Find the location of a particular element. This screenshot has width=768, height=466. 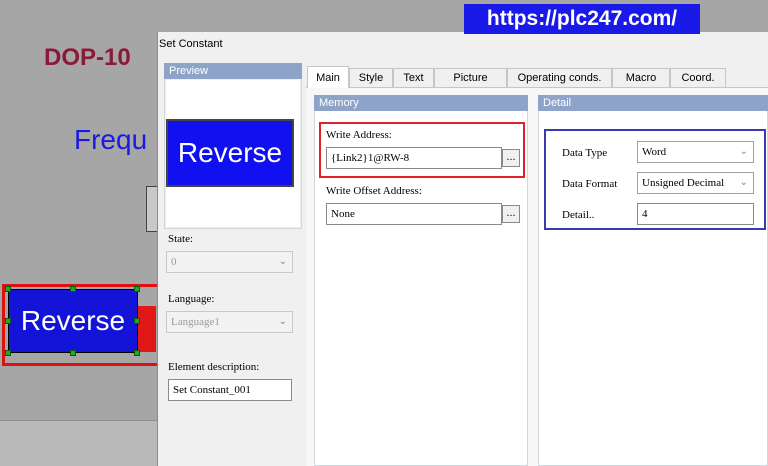

resize-handle-top is located at coordinates (73, 289).